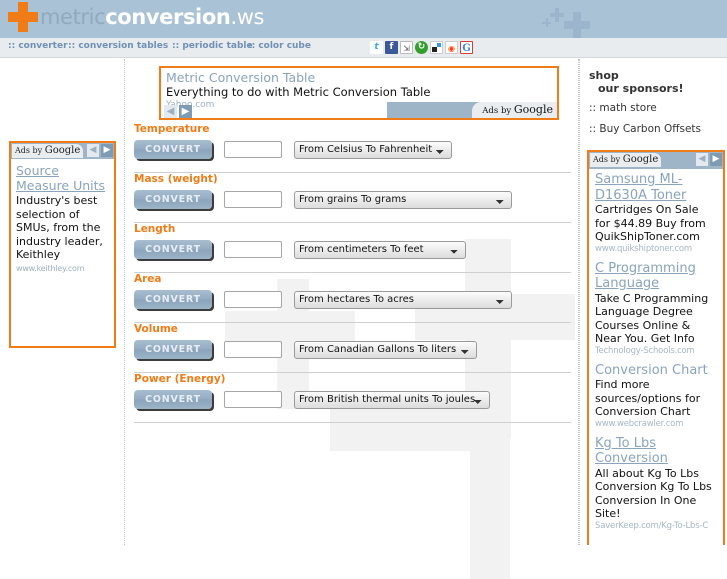  I want to click on nav-item-color-cube: :: color cube, so click(279, 46).